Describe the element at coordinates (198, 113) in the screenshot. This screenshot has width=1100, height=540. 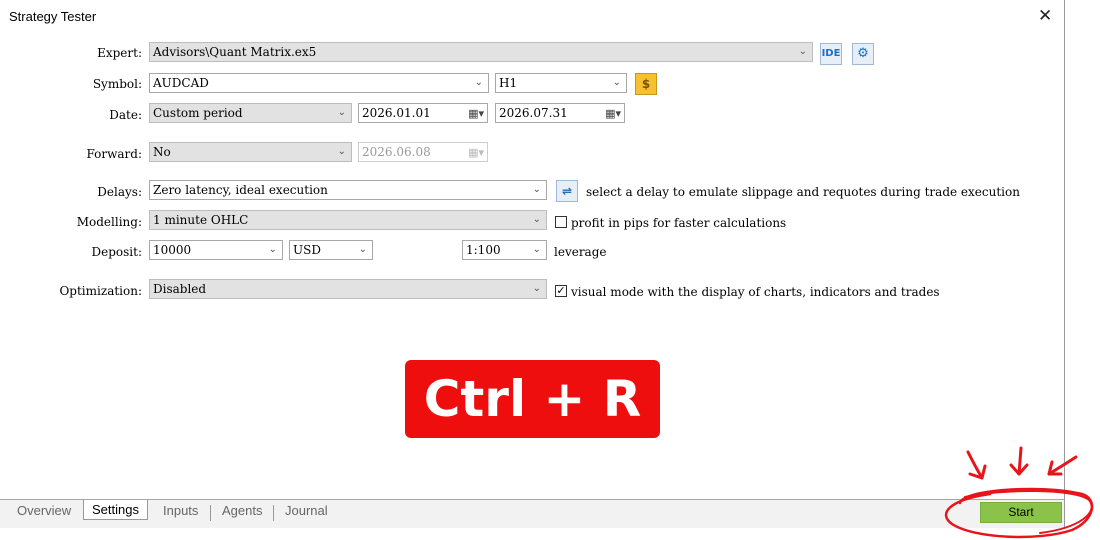
I see `date-period-value: Custom period` at that location.